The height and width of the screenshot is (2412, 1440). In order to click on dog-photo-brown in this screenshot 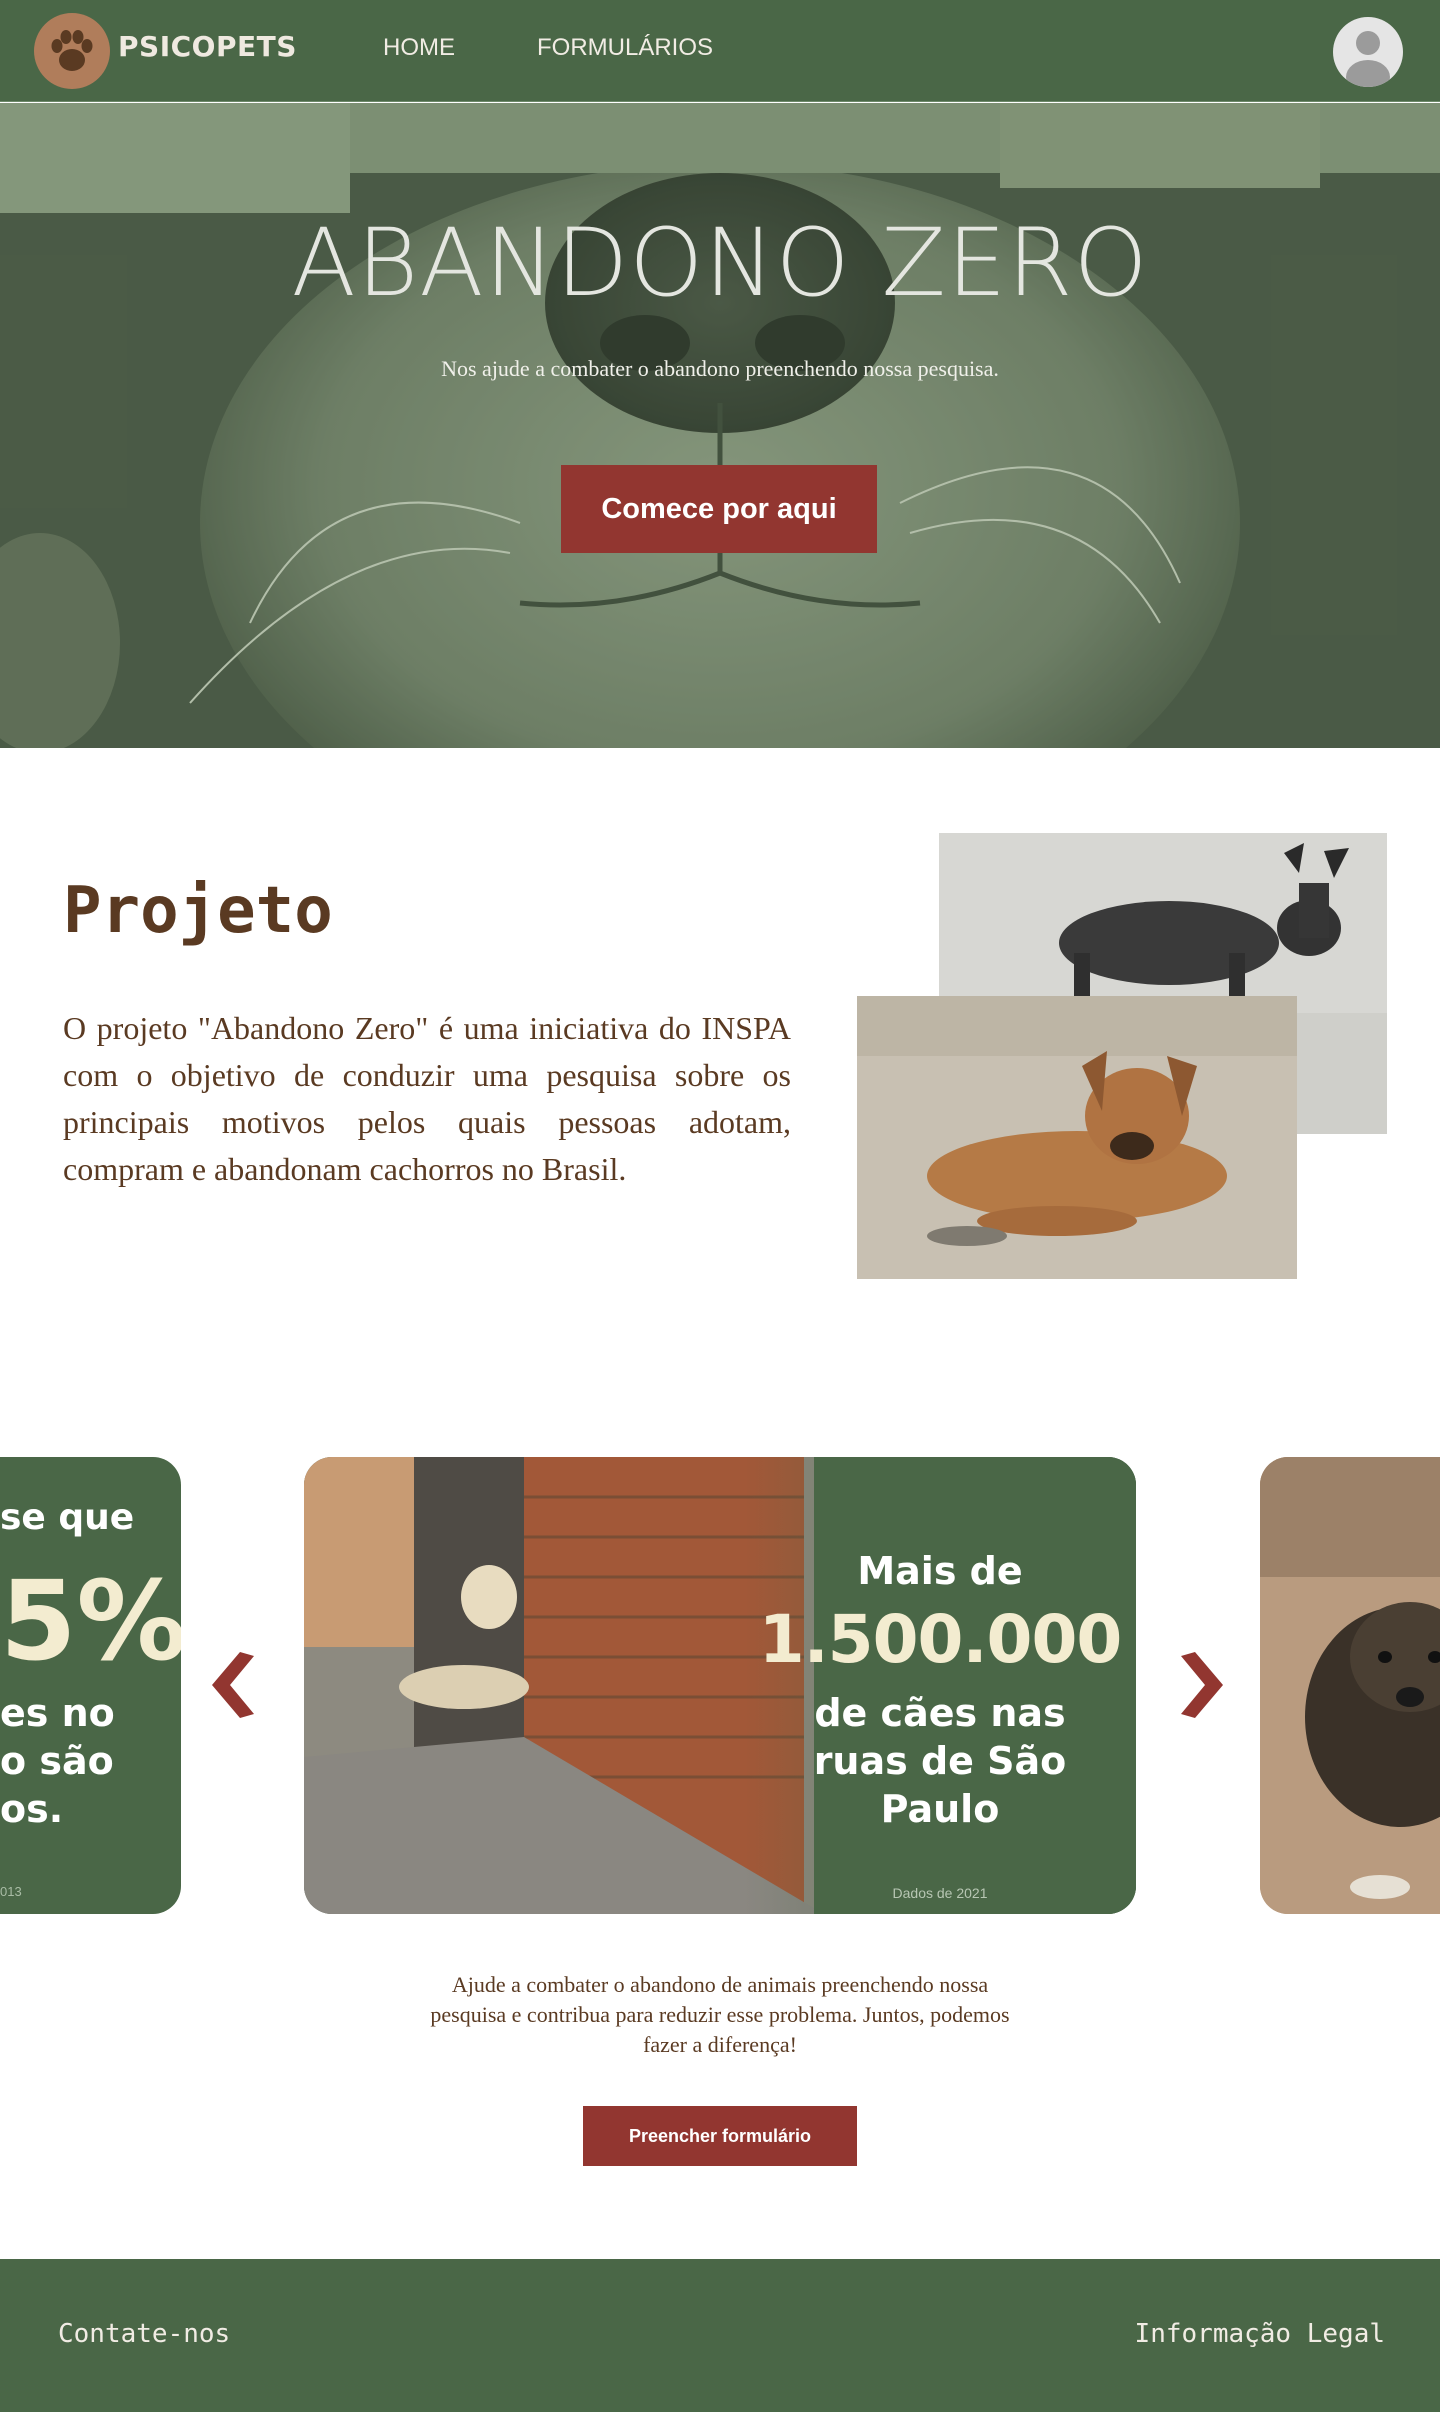, I will do `click(1077, 1137)`.